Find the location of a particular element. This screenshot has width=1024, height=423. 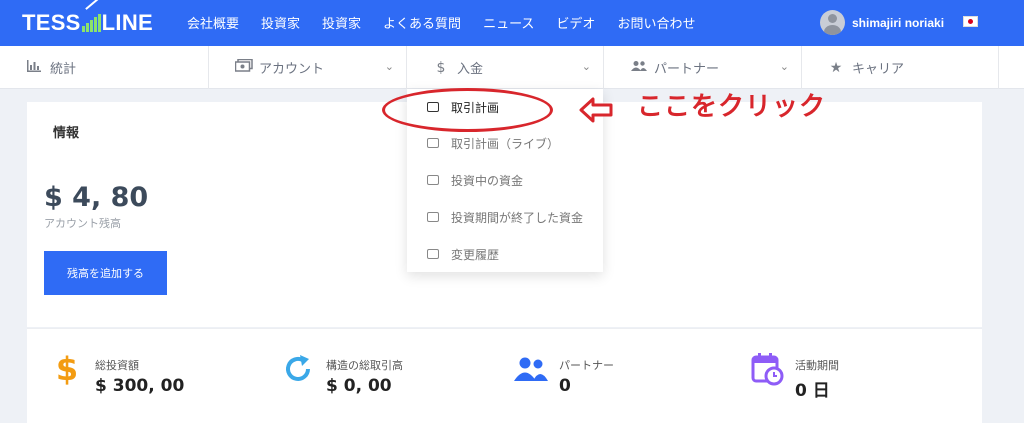

logo-chart-icon is located at coordinates (91, 16).